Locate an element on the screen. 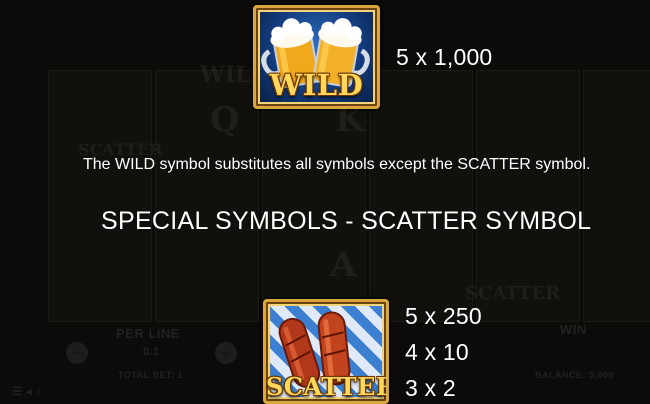  wild-payout: 5 x 1,000 is located at coordinates (444, 57).